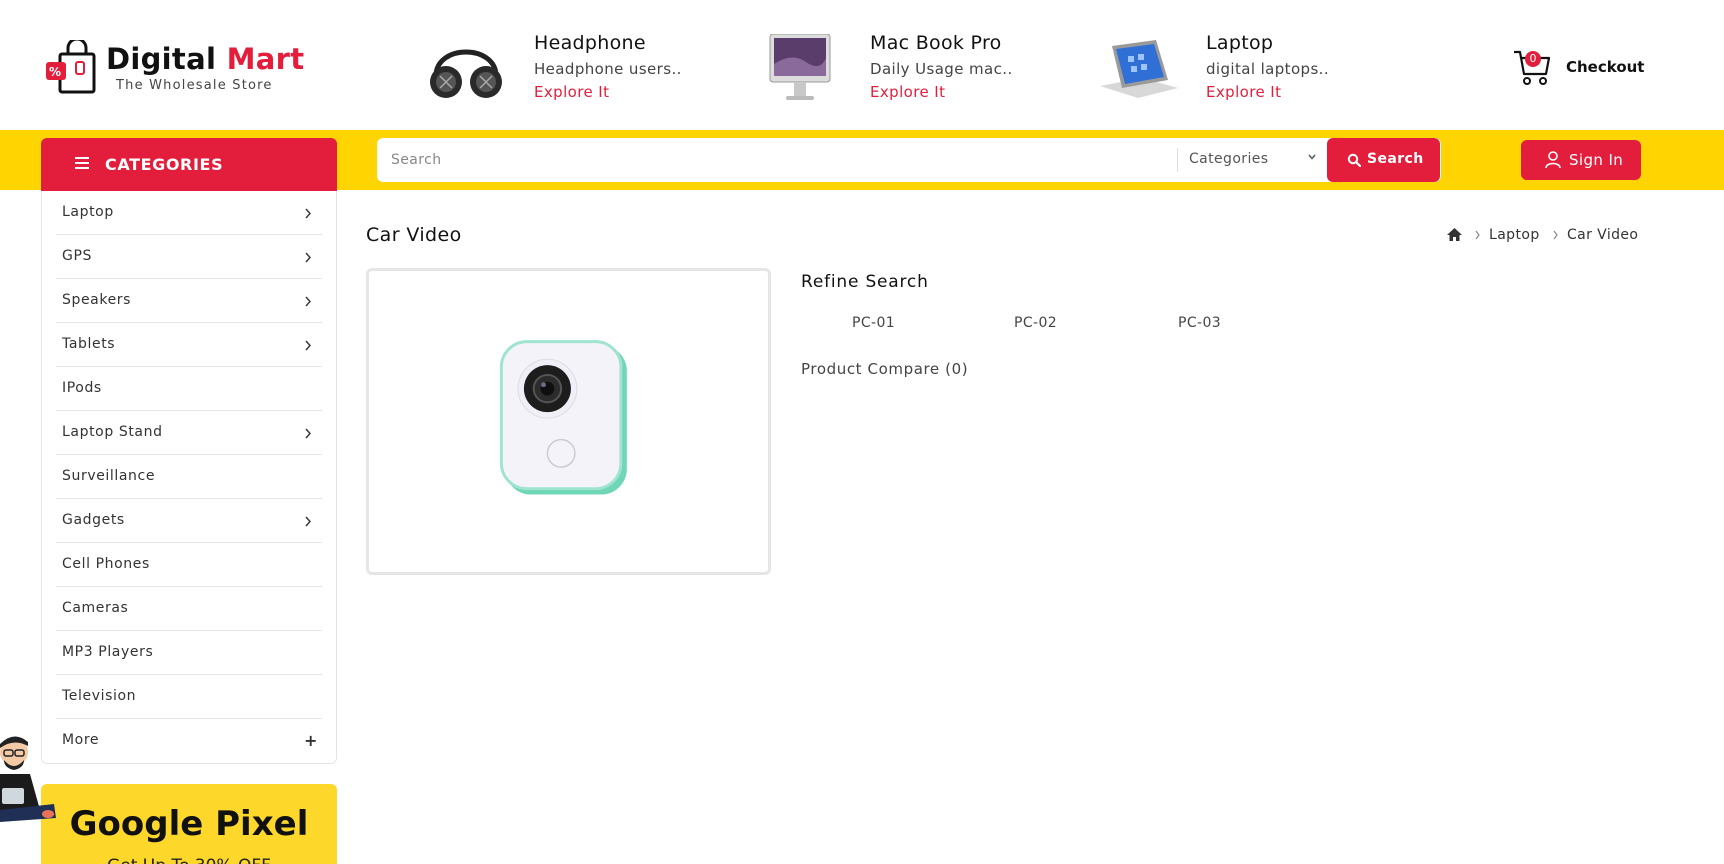 This screenshot has width=1724, height=864. I want to click on checkout-label: Checkout, so click(1605, 67).